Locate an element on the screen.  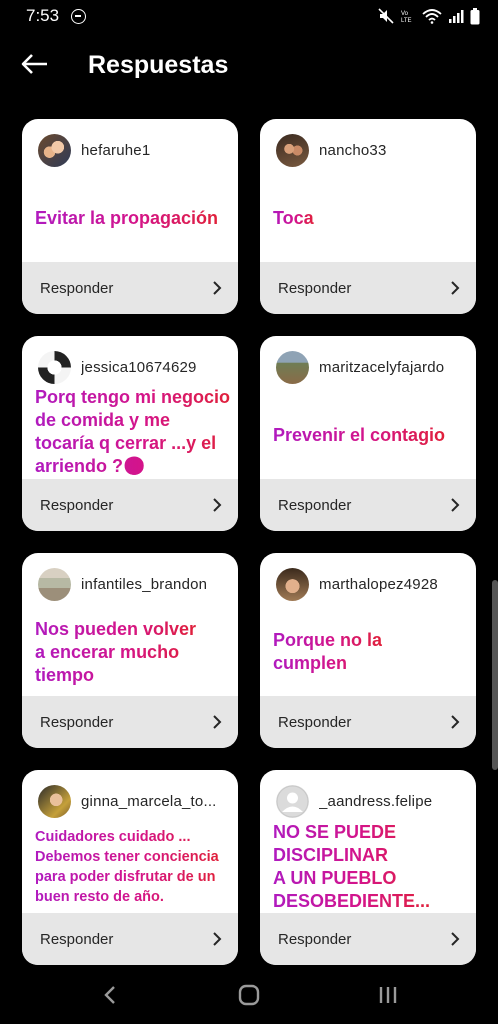
card-user: hefaruhe1 is located at coordinates (133, 150).